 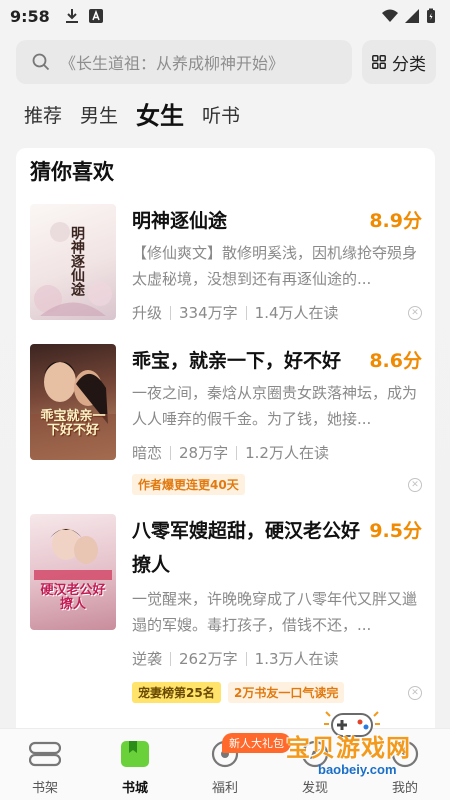 I want to click on book-score: 8.9分, so click(x=395, y=221).